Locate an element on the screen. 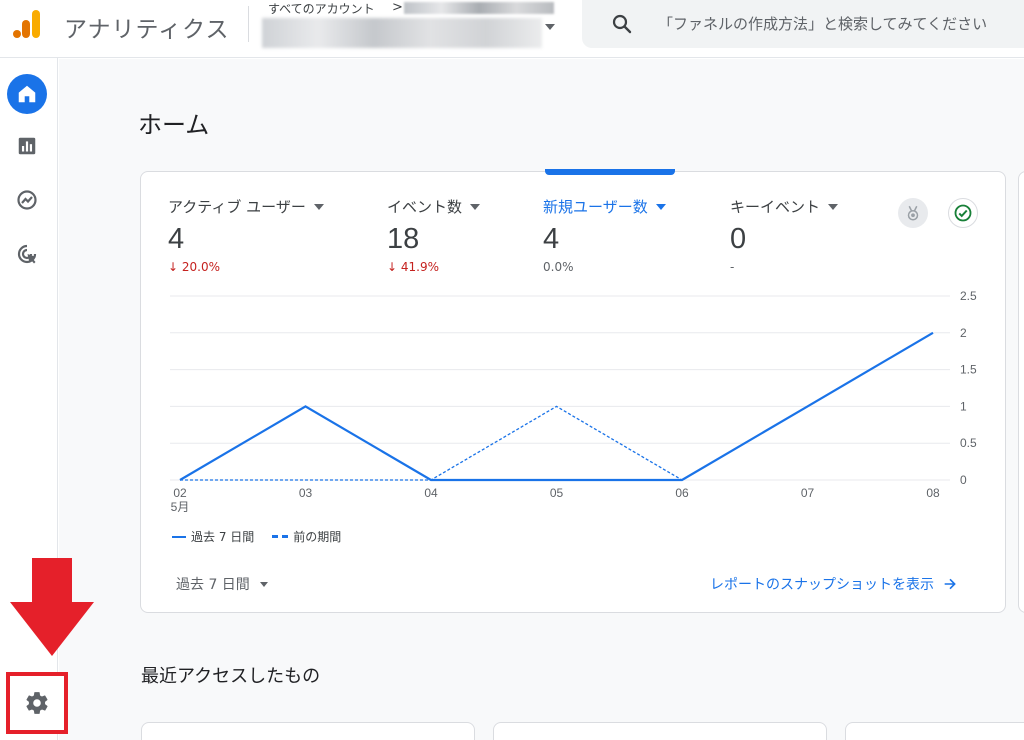 This screenshot has height=740, width=1024. search-icon is located at coordinates (622, 24).